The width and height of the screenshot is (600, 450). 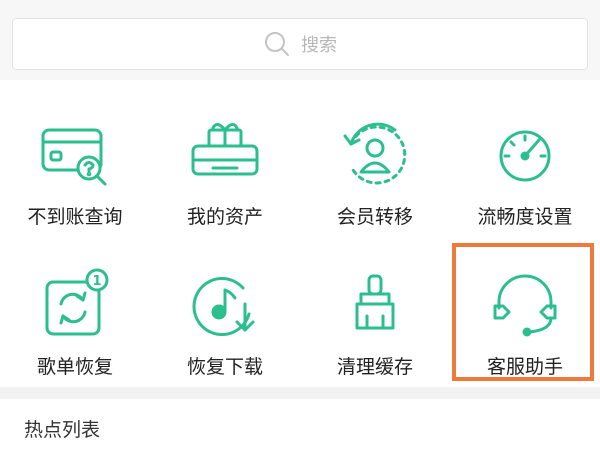 I want to click on grid-item-restore-download: 恢复下载, so click(x=225, y=305).